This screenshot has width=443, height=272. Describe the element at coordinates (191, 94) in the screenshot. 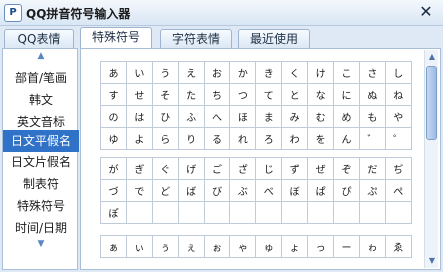

I see `symbol-cell: た` at that location.